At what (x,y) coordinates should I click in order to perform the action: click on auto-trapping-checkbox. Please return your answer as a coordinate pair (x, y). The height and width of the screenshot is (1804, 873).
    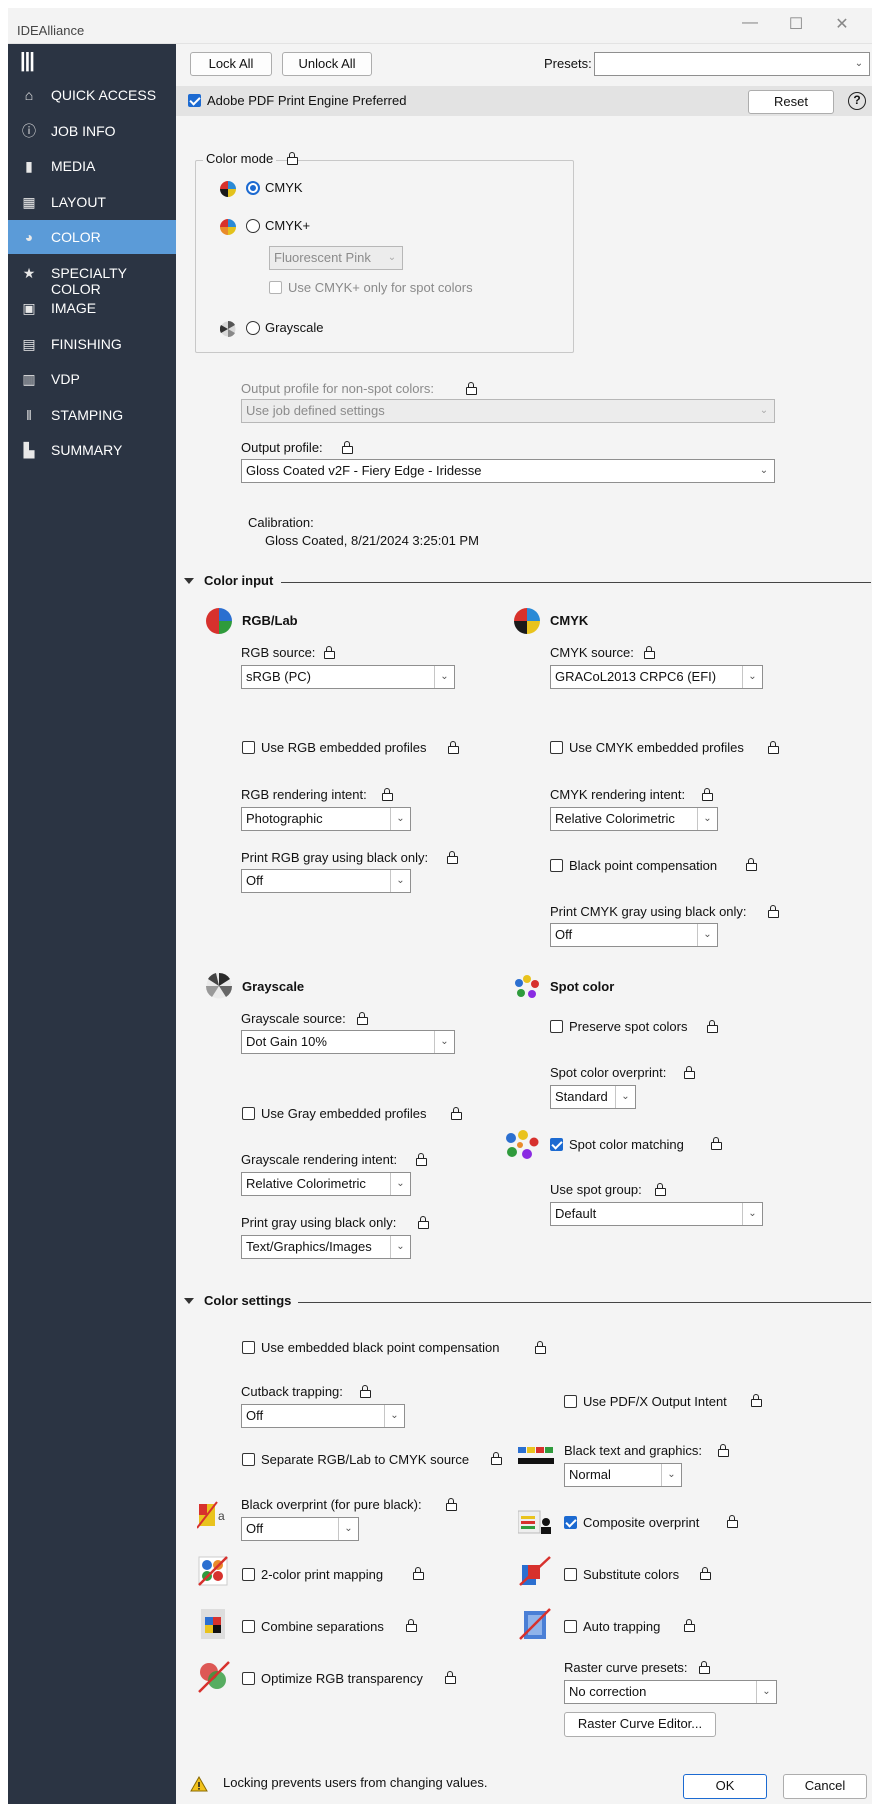
    Looking at the image, I should click on (570, 1626).